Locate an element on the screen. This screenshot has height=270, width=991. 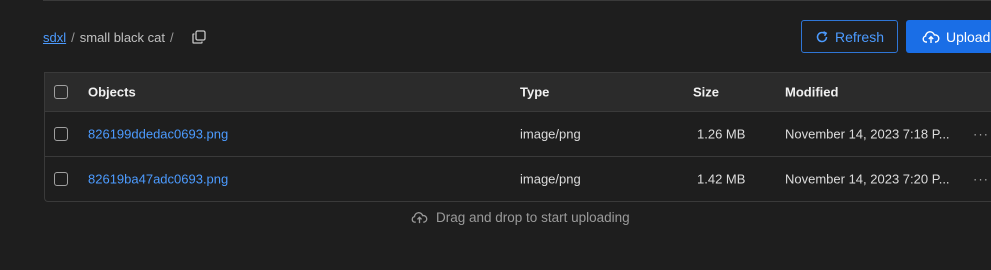
column-header-objects: Objects is located at coordinates (112, 92).